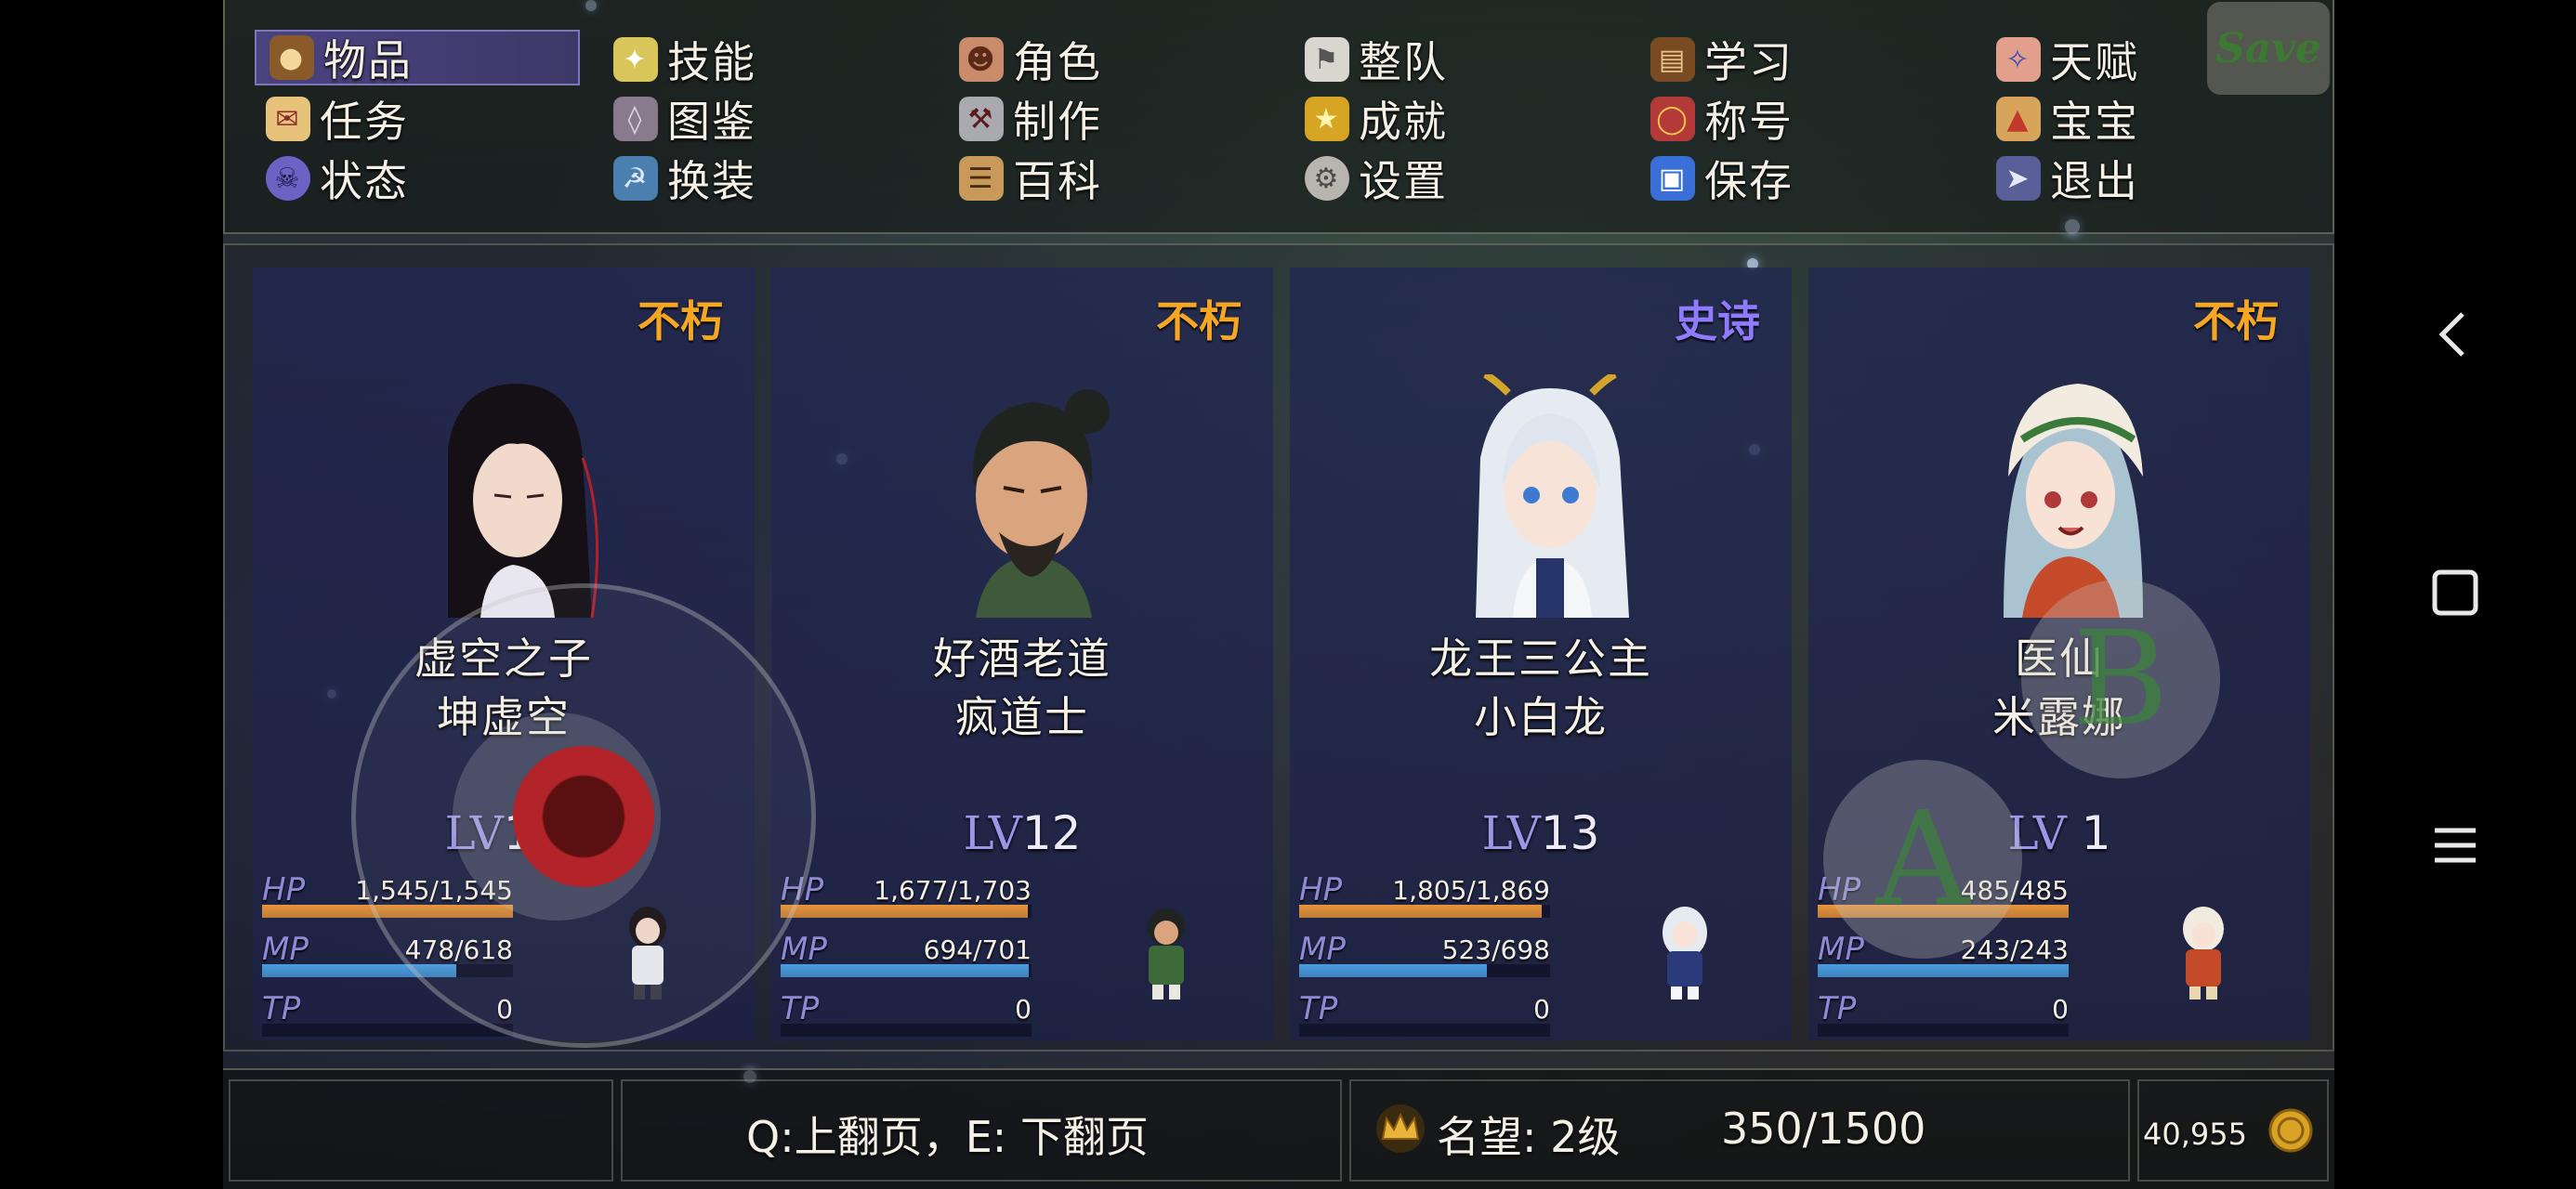  I want to click on skill-icon: ✦, so click(635, 59).